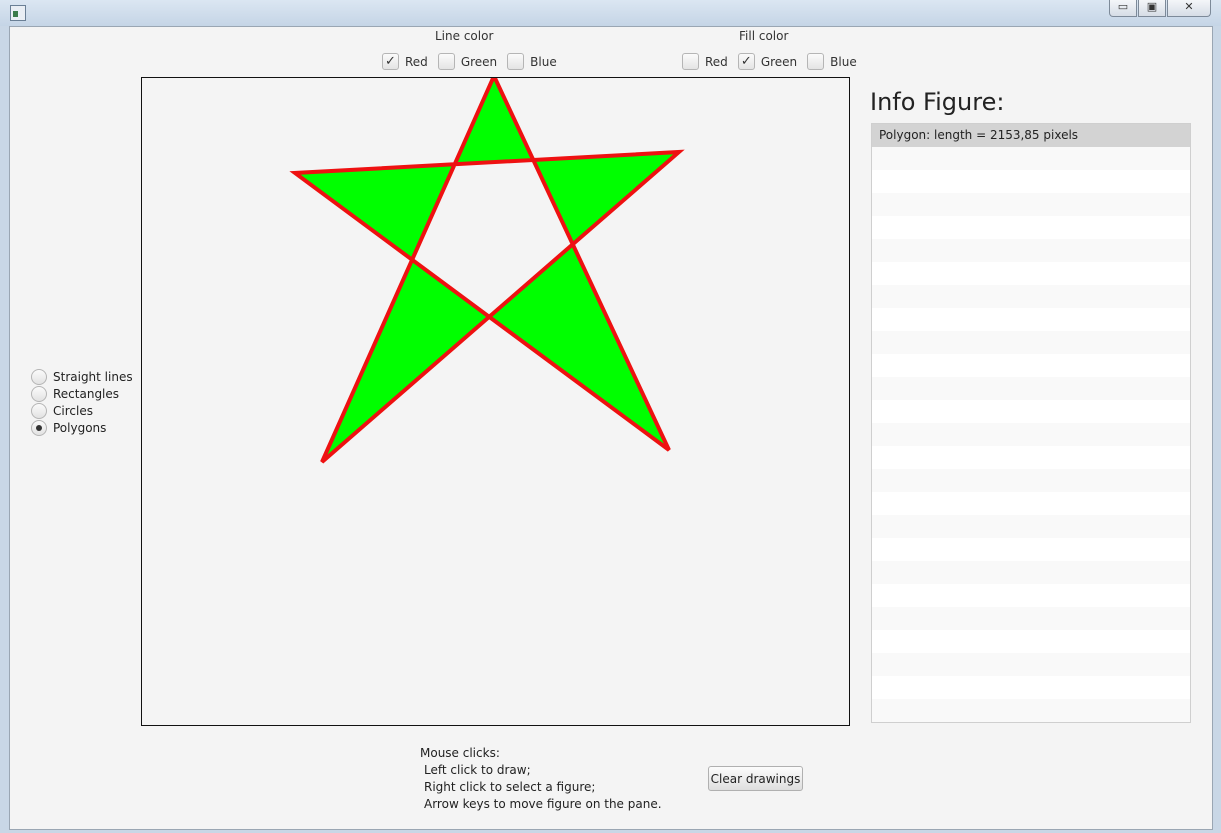 This screenshot has height=833, width=1221. What do you see at coordinates (18, 13) in the screenshot?
I see `app-icon` at bounding box center [18, 13].